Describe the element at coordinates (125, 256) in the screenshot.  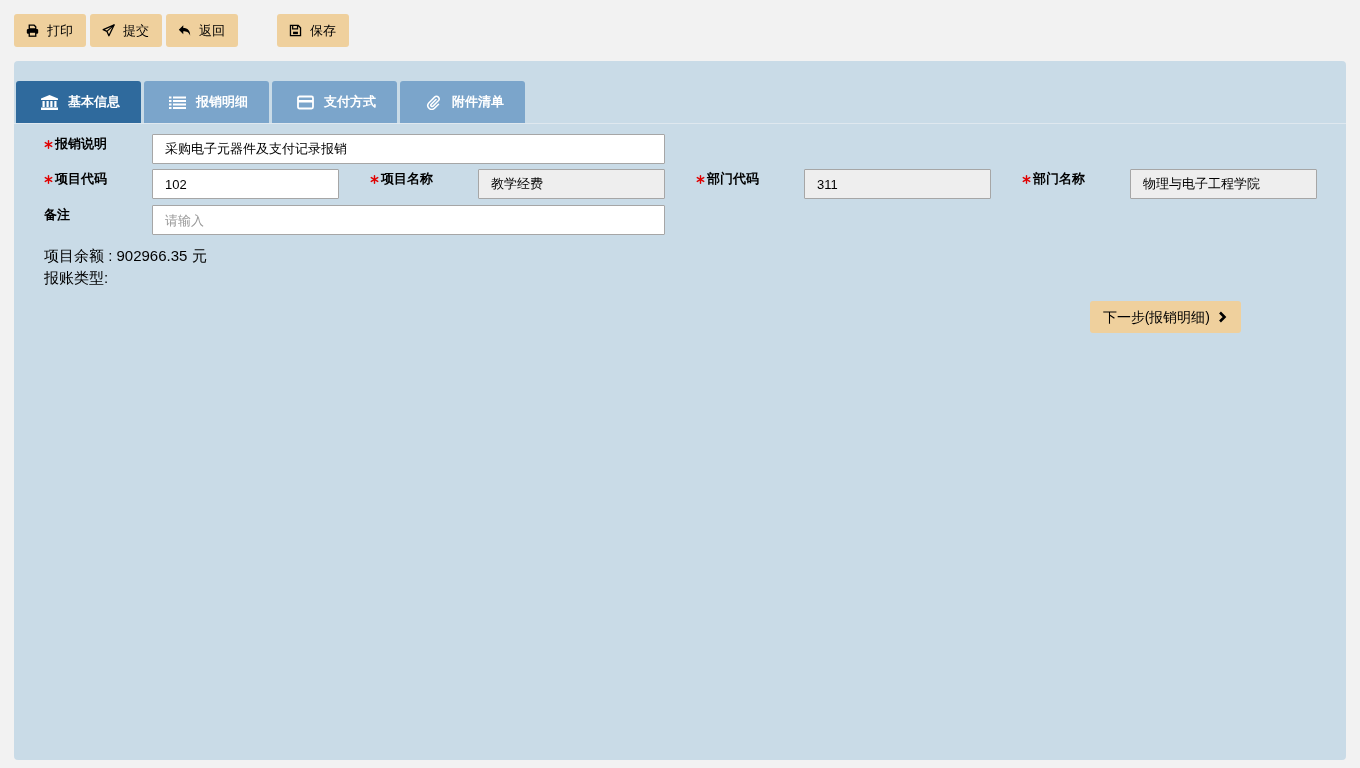
I see `summary-text: 项目余额 : 902966.35 元` at that location.